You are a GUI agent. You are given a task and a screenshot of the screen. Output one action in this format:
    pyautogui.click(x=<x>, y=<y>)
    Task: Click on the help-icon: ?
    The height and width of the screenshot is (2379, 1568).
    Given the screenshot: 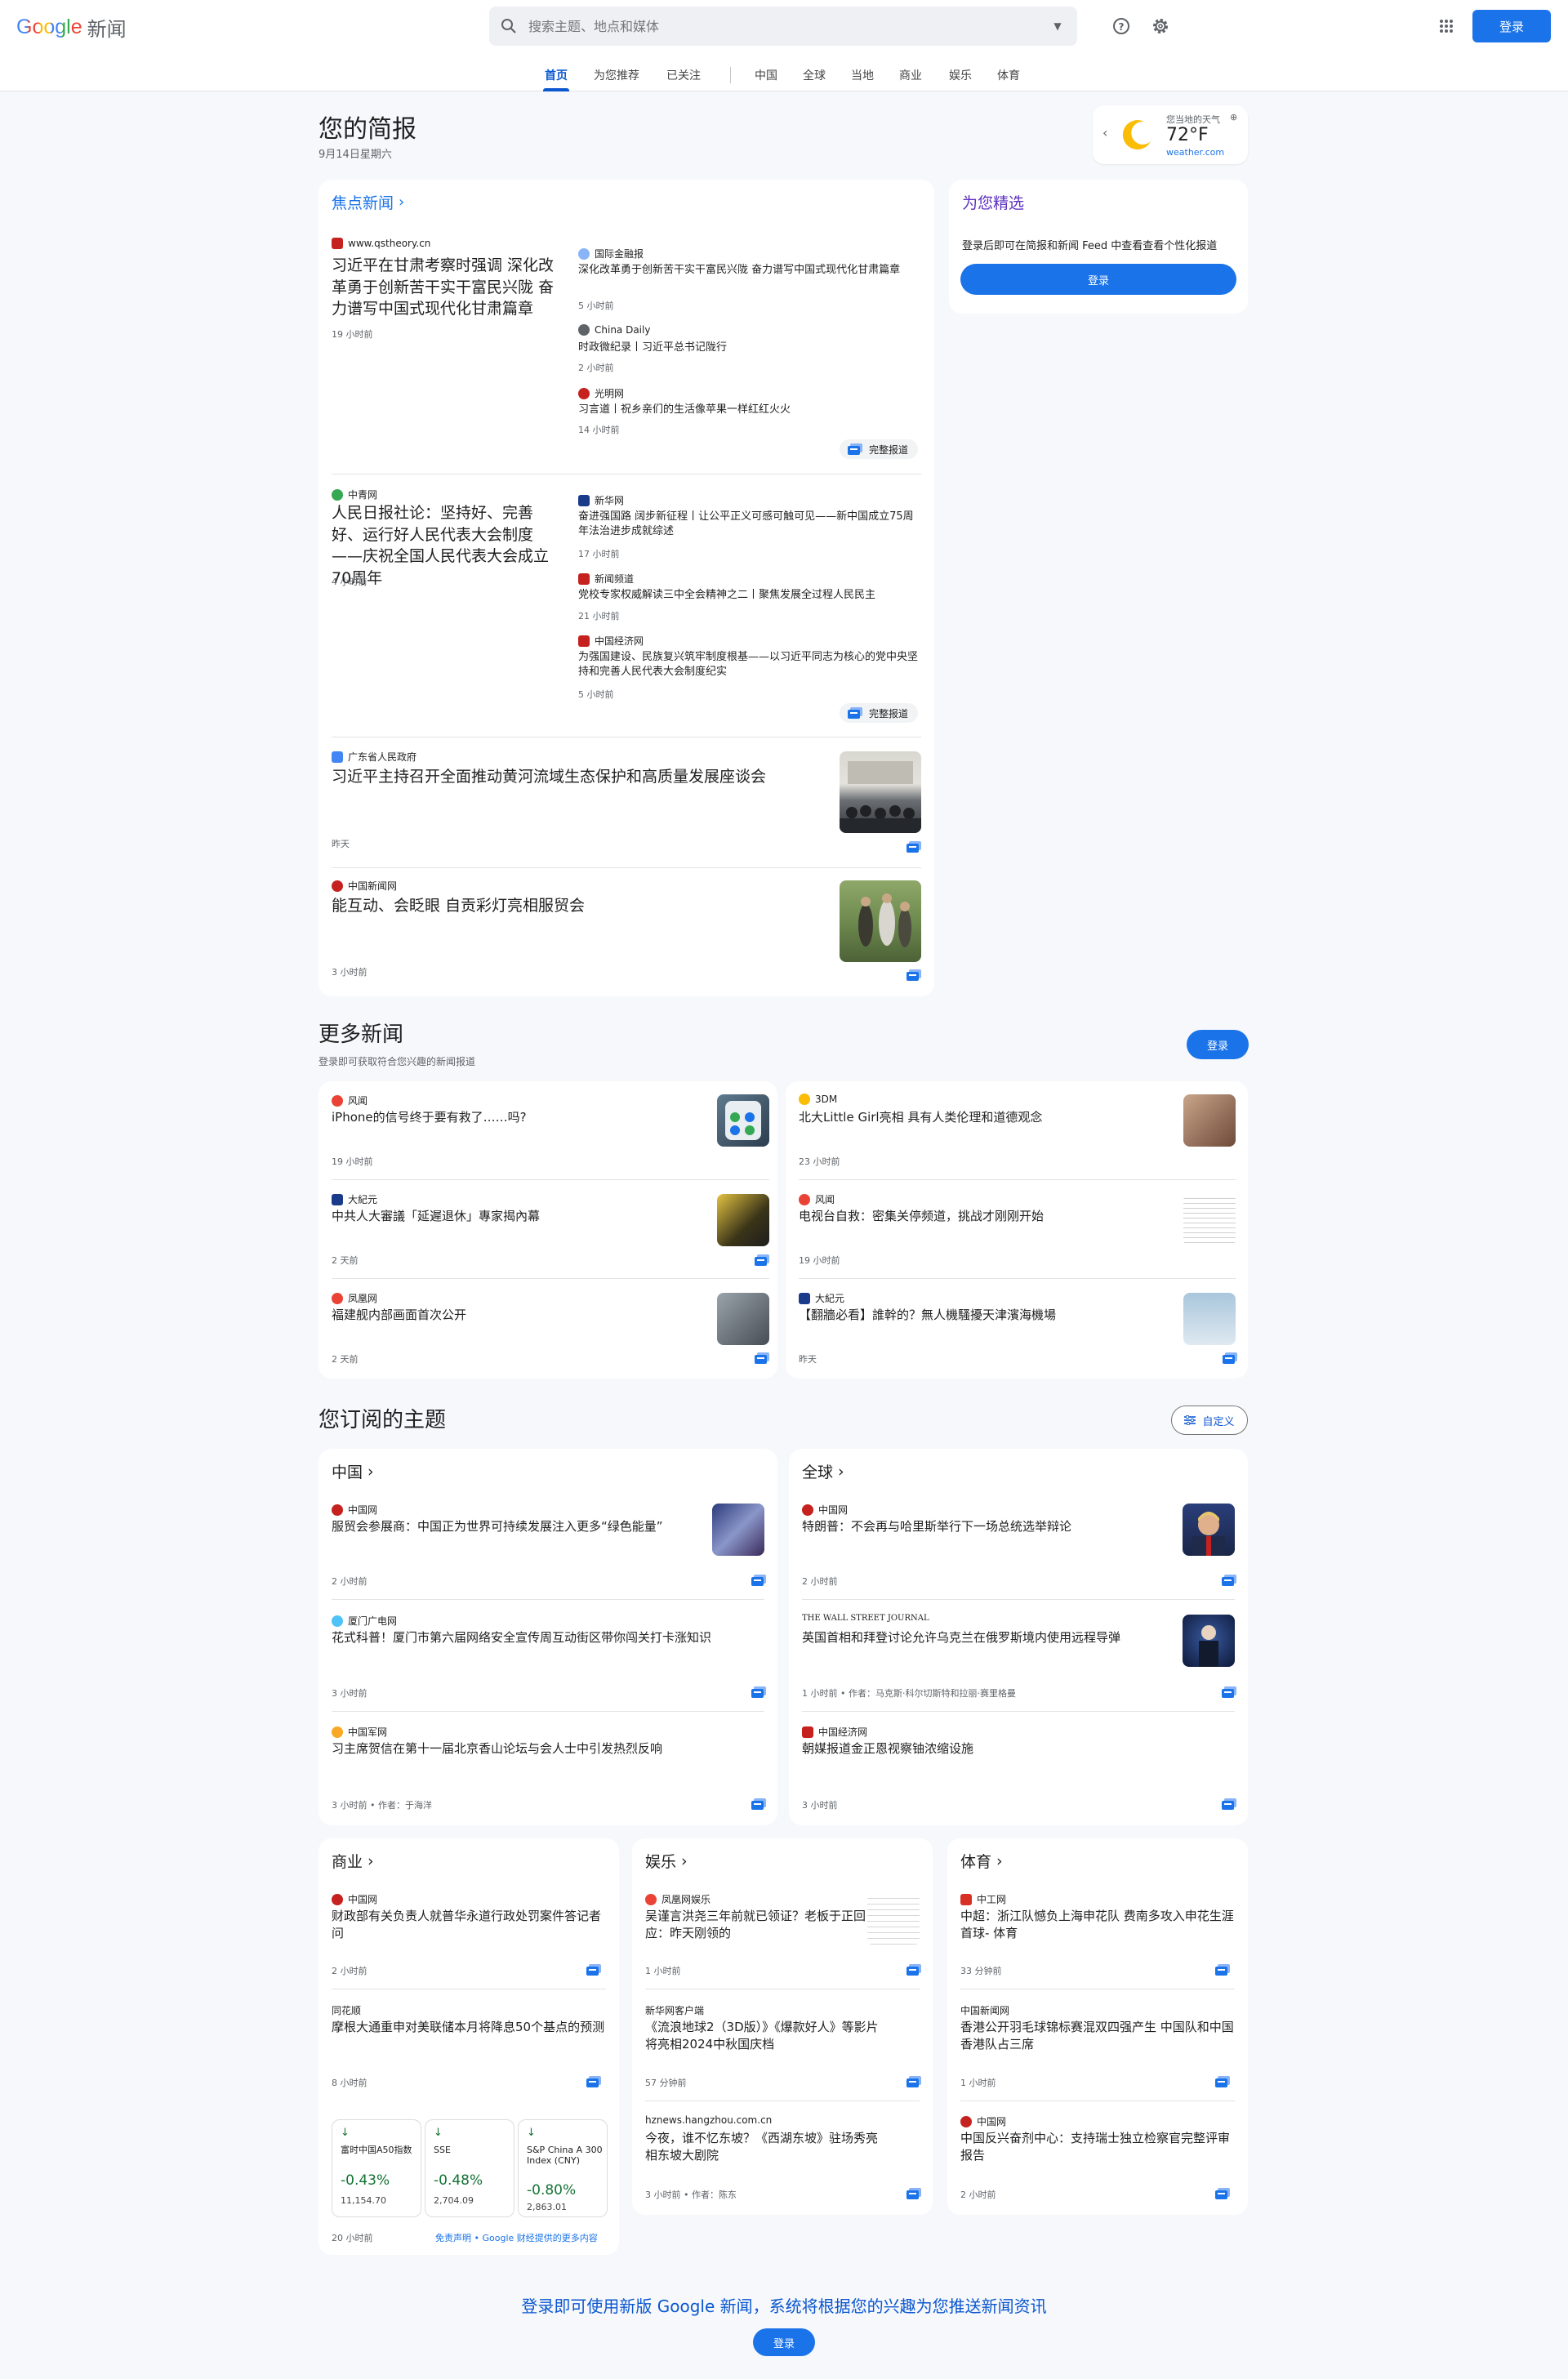 What is the action you would take?
    pyautogui.click(x=1121, y=26)
    